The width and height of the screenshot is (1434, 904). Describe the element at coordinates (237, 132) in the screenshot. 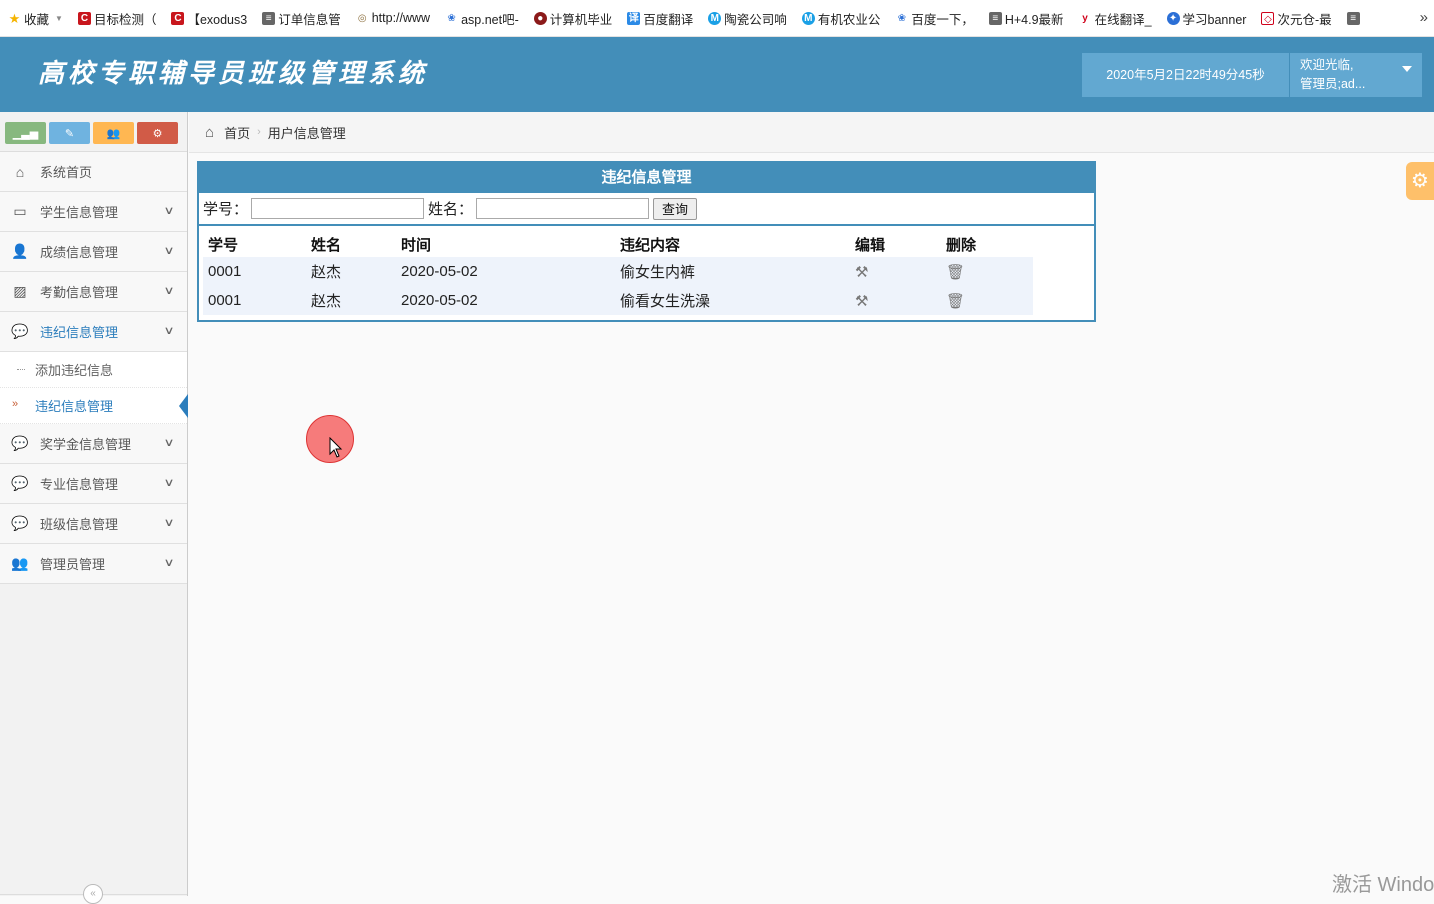

I see `breadcrumb-home: 首页` at that location.